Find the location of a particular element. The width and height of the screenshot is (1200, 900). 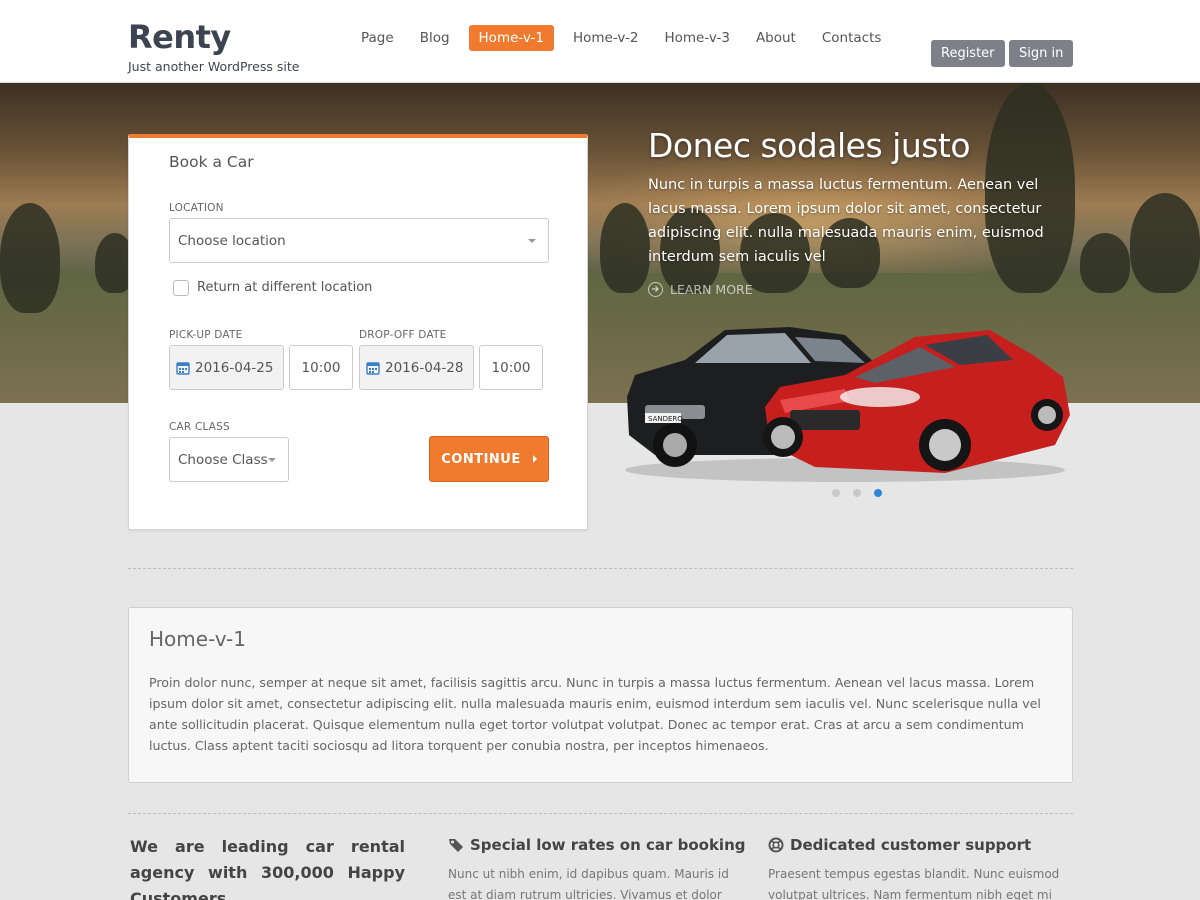

continue-button: CONTINUE is located at coordinates (489, 459).